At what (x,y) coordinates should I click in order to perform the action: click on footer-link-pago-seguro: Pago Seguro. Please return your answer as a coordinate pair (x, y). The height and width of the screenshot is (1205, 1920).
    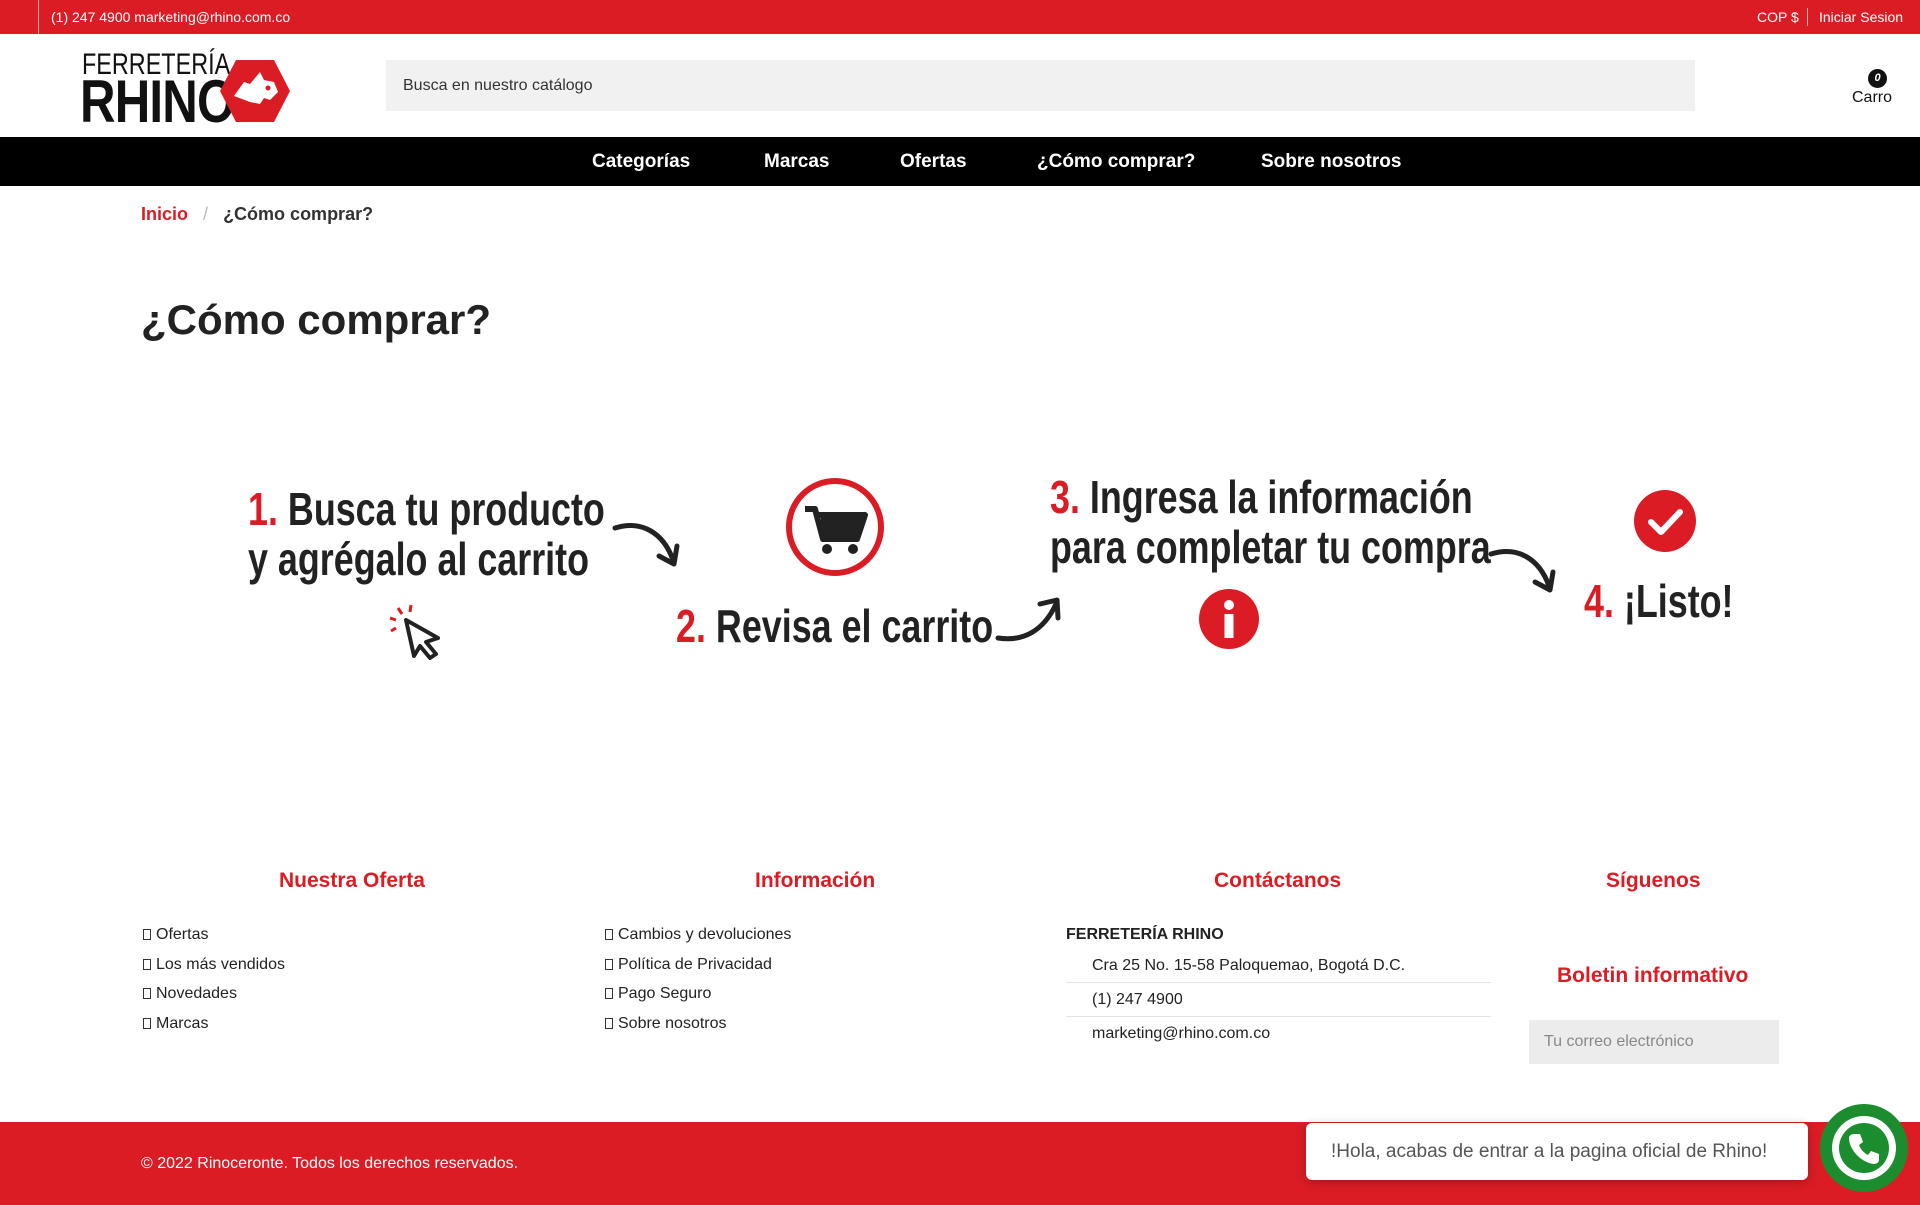
    Looking at the image, I should click on (698, 994).